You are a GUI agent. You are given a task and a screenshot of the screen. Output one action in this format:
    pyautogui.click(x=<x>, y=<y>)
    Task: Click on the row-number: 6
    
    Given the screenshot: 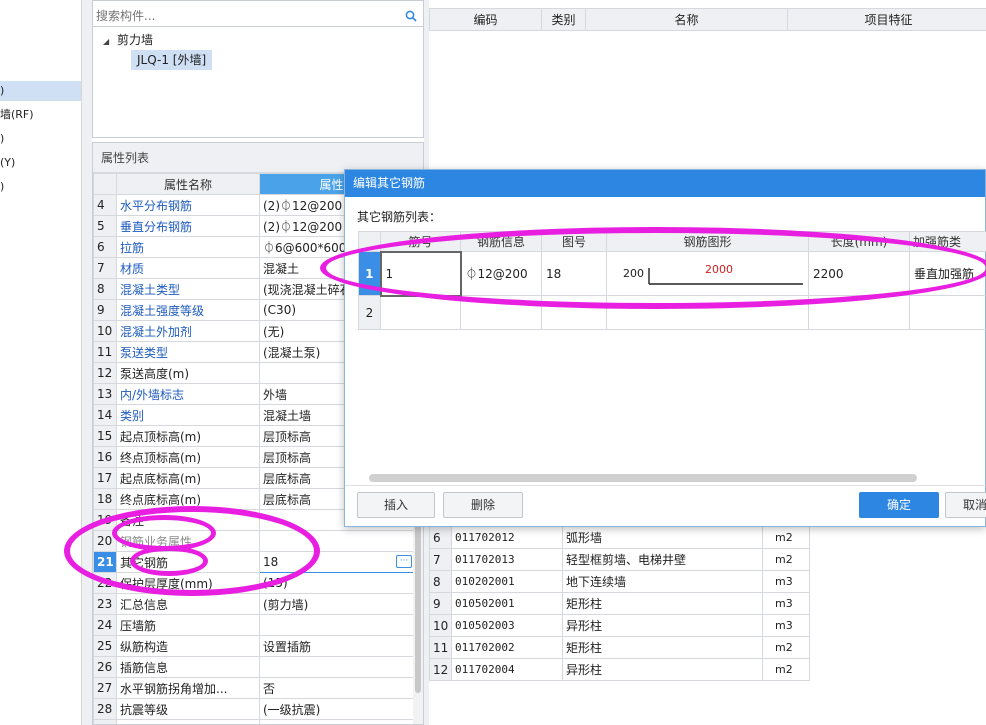 What is the action you would take?
    pyautogui.click(x=440, y=537)
    